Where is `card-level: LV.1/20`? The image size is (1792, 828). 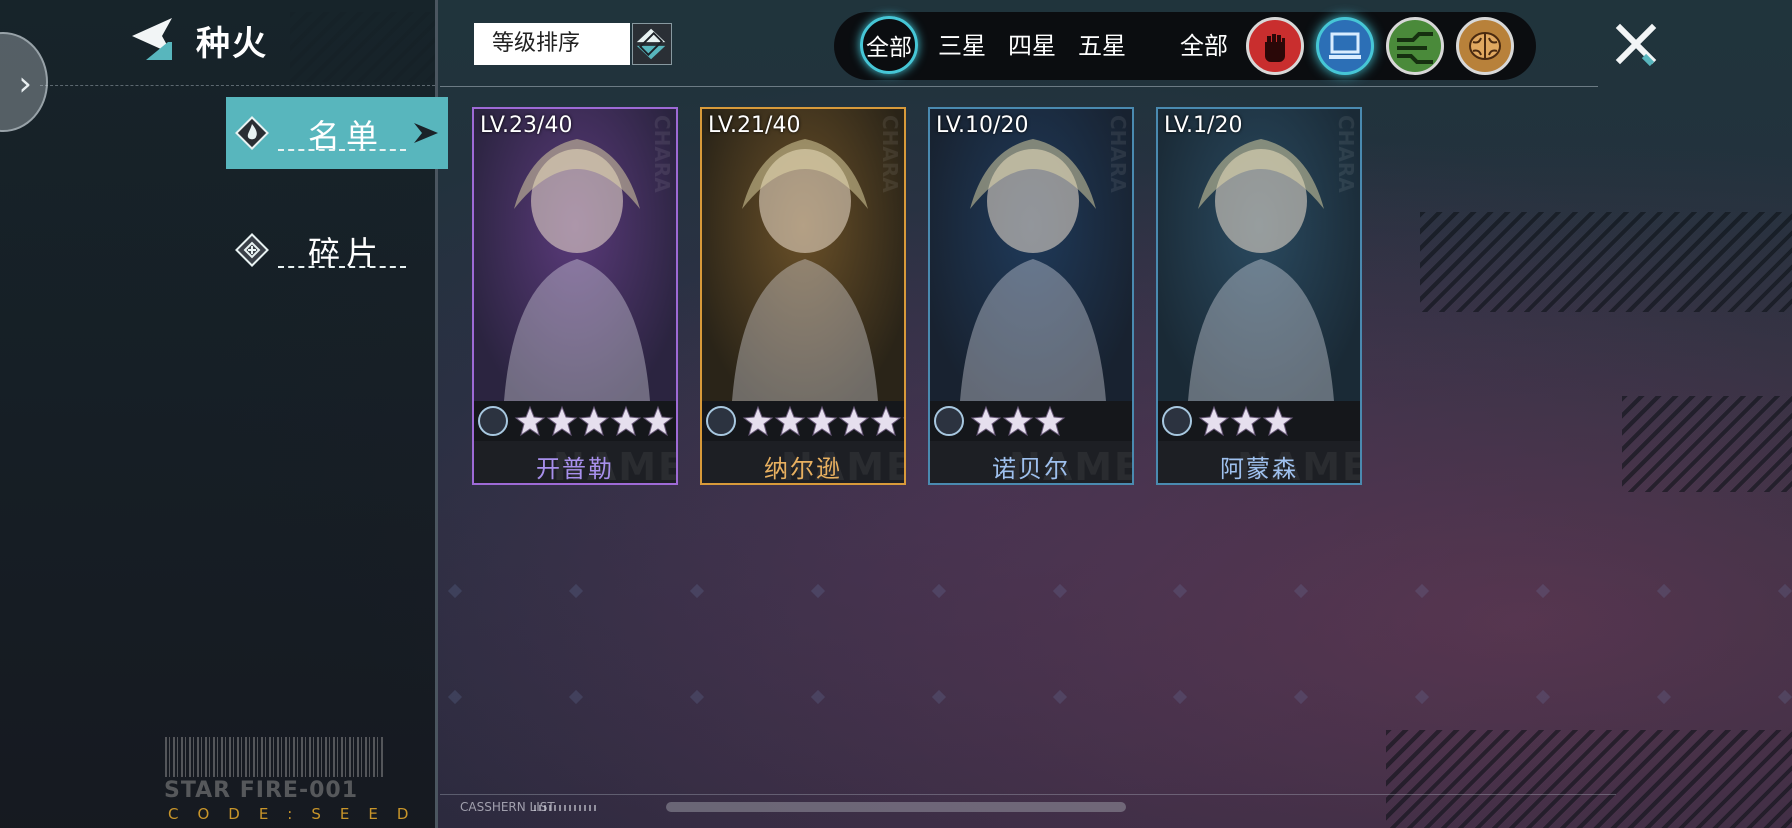
card-level: LV.1/20 is located at coordinates (1203, 125).